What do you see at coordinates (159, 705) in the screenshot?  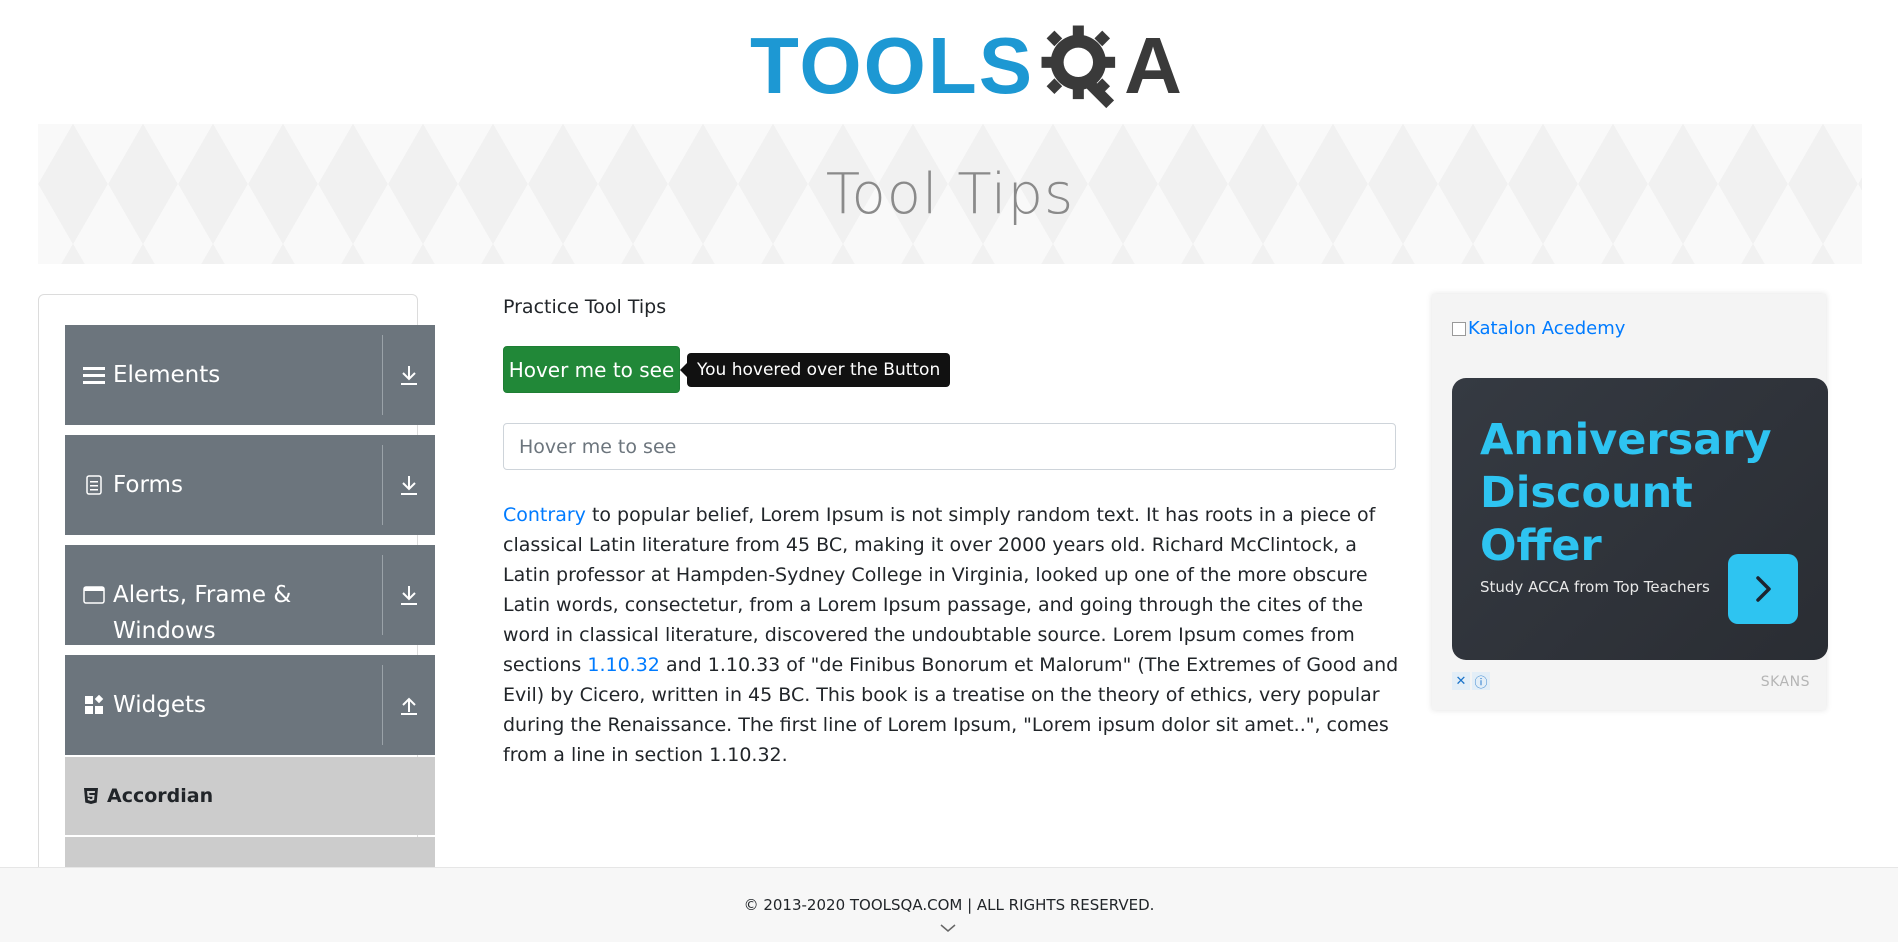 I see `sidebar-group-label: Widgets` at bounding box center [159, 705].